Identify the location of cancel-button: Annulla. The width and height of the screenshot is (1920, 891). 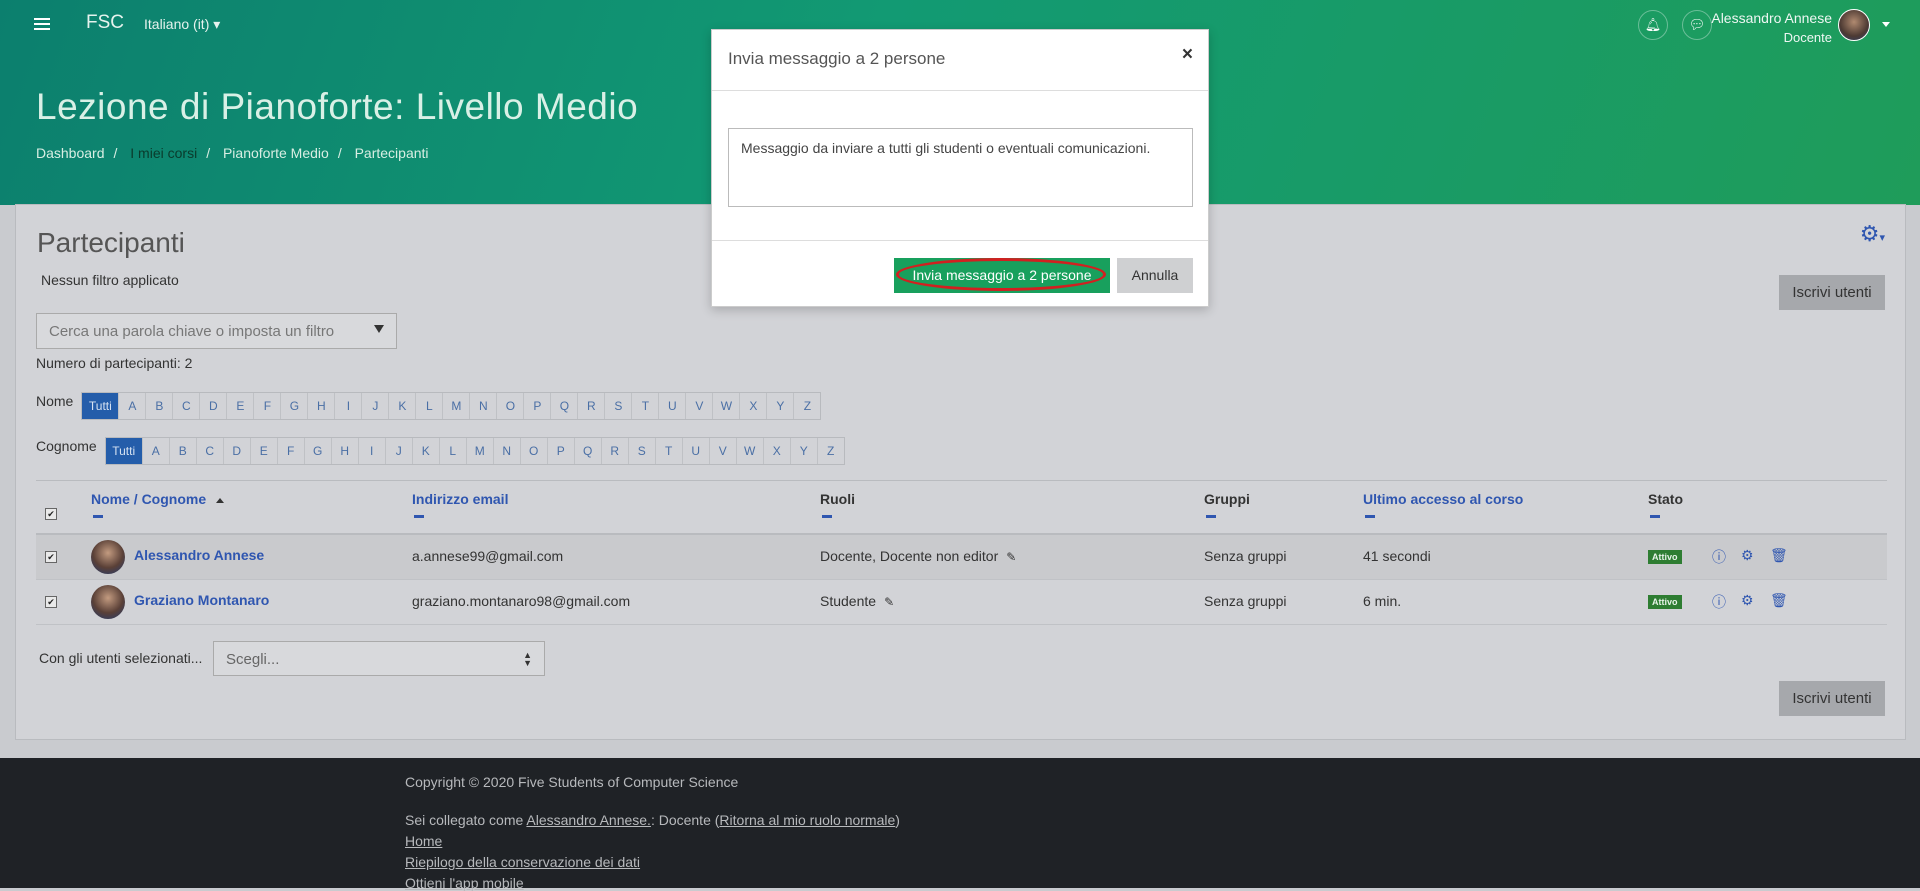
(1155, 275).